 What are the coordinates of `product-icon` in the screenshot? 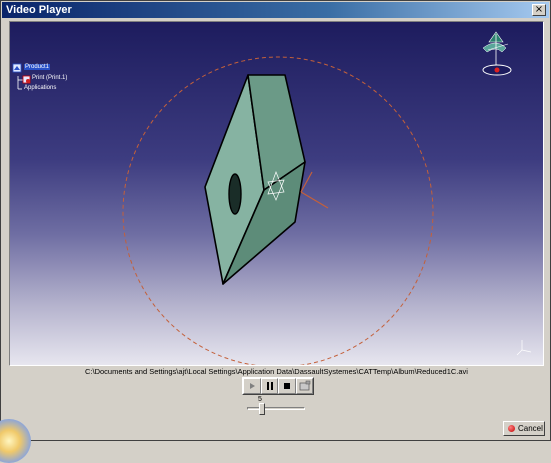 It's located at (17, 68).